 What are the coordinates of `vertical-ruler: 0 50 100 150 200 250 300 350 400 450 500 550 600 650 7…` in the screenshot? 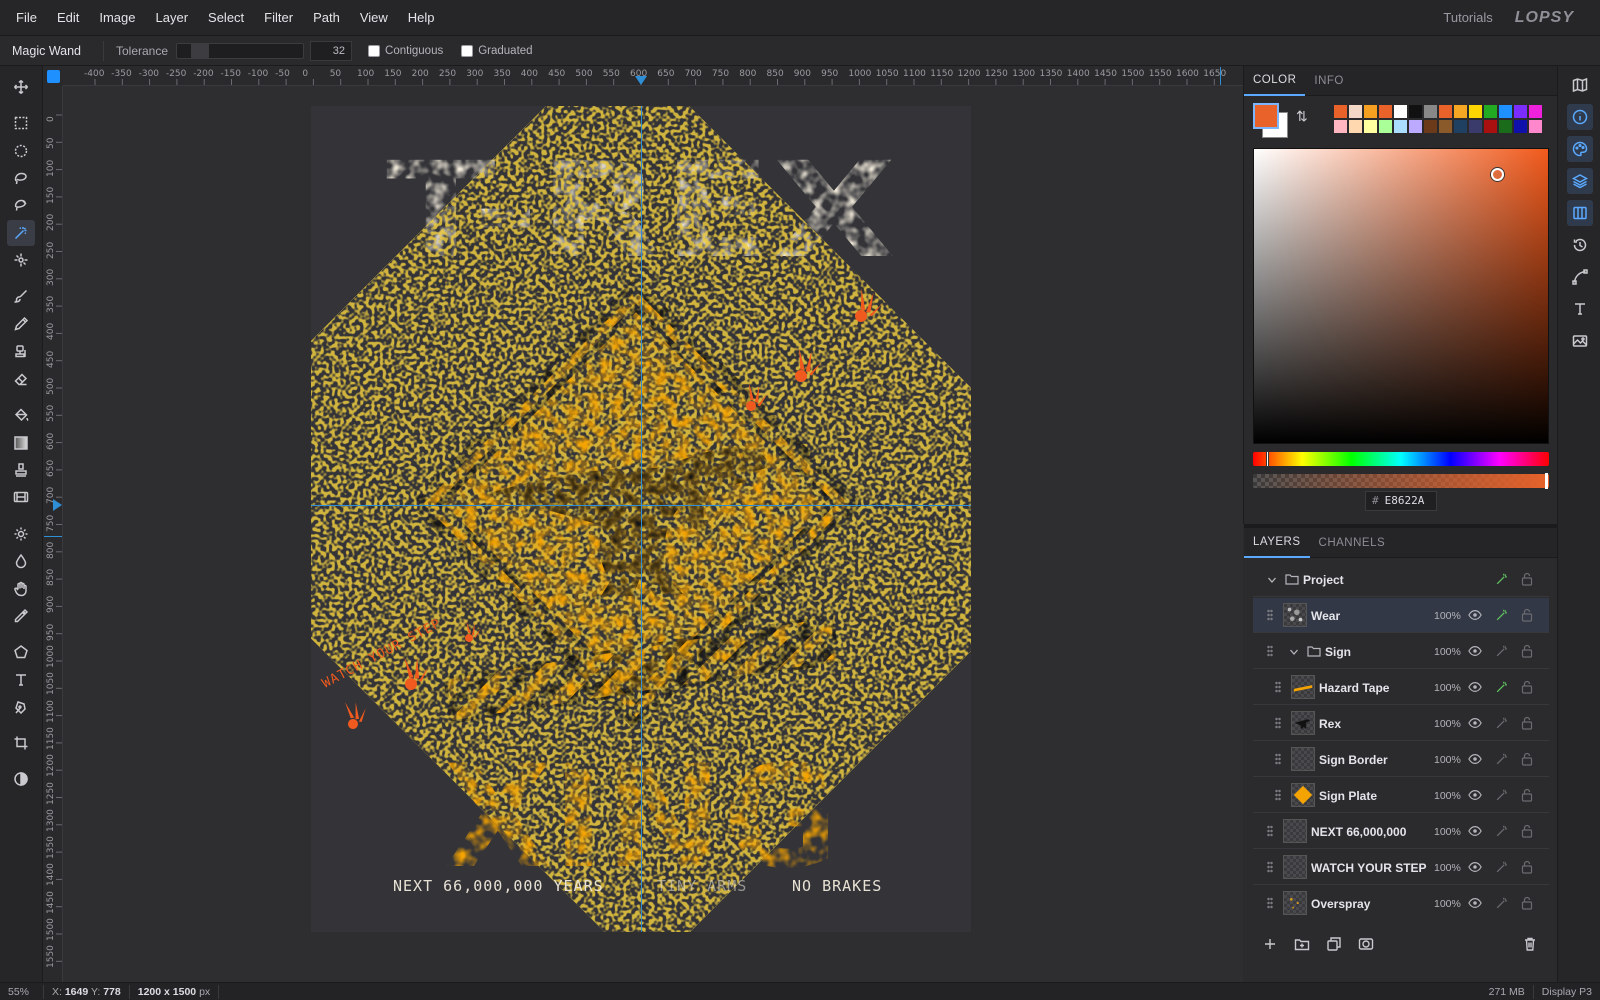 It's located at (53, 534).